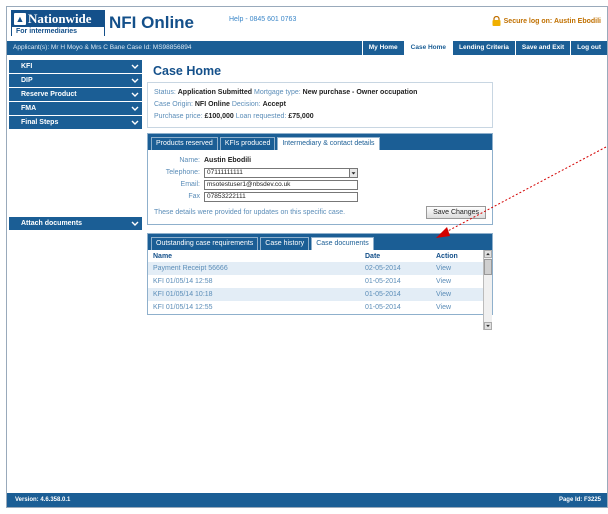  What do you see at coordinates (246, 104) in the screenshot?
I see `decision-label: Decision:` at bounding box center [246, 104].